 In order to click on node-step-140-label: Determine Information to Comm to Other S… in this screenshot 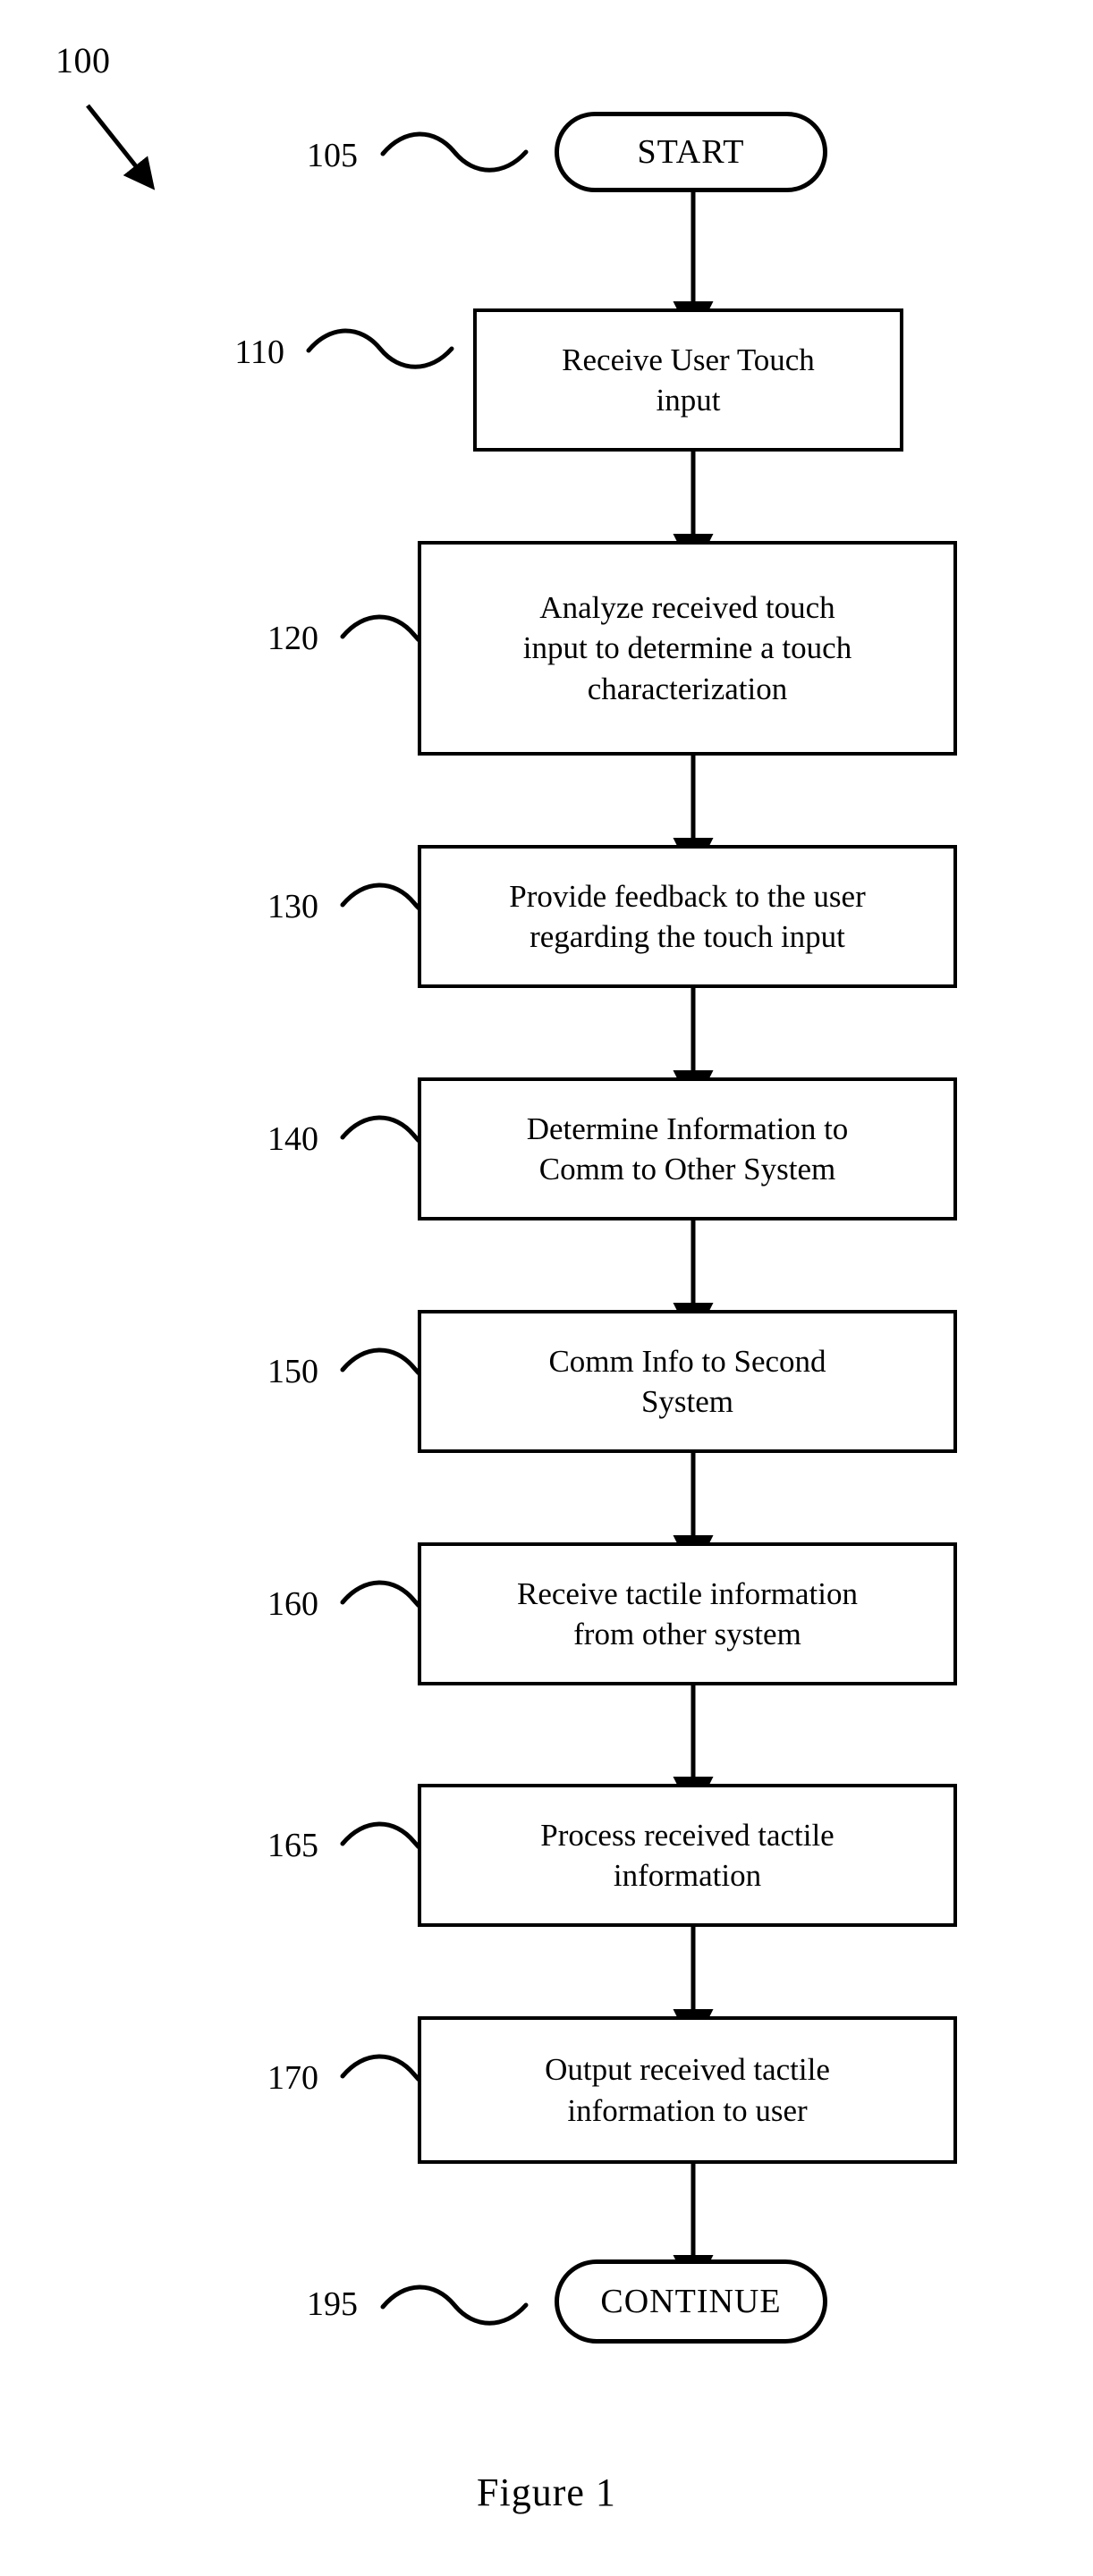, I will do `click(687, 1149)`.